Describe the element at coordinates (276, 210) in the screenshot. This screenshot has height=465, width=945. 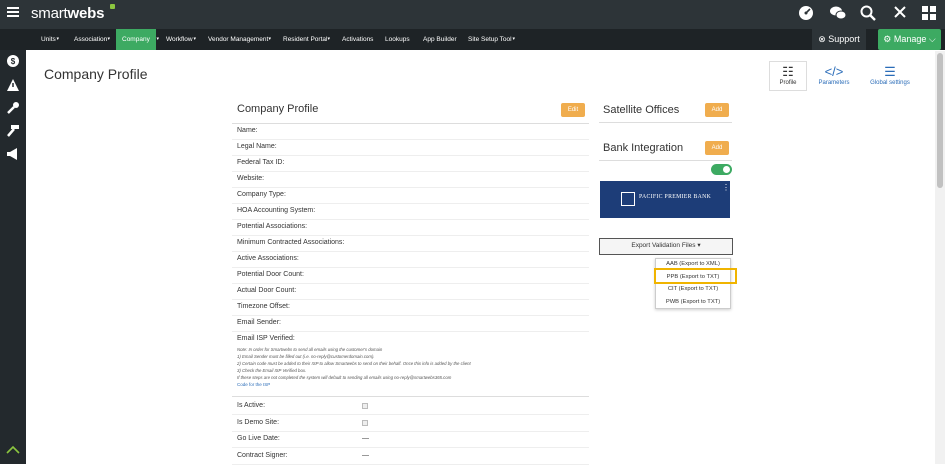
I see `field-label: HOA Accounting System:` at that location.